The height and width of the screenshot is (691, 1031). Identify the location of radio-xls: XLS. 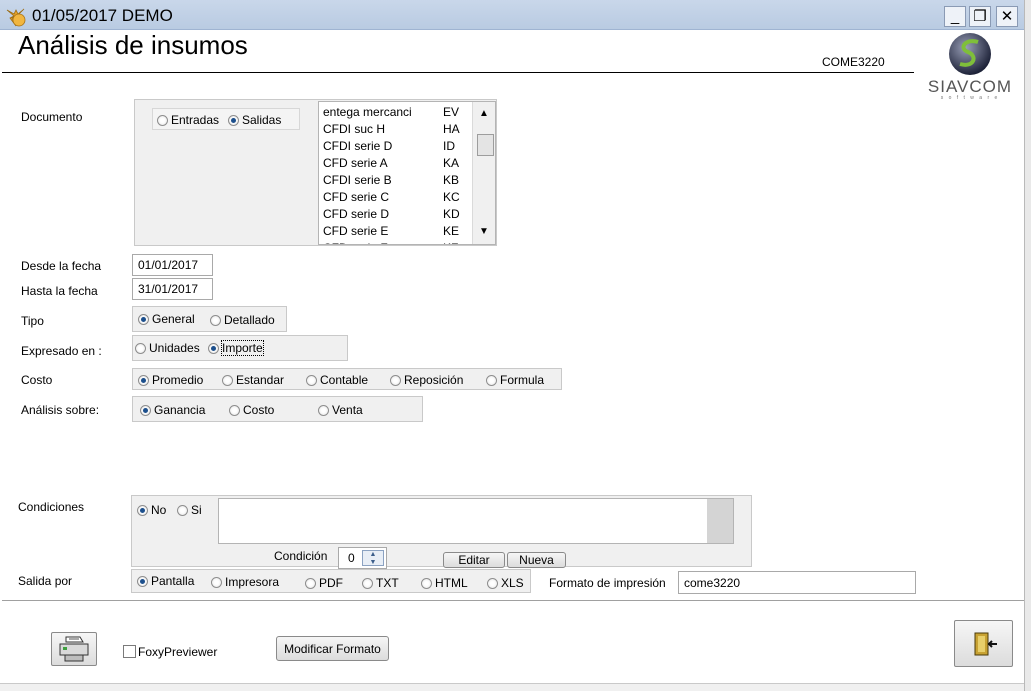
(505, 583).